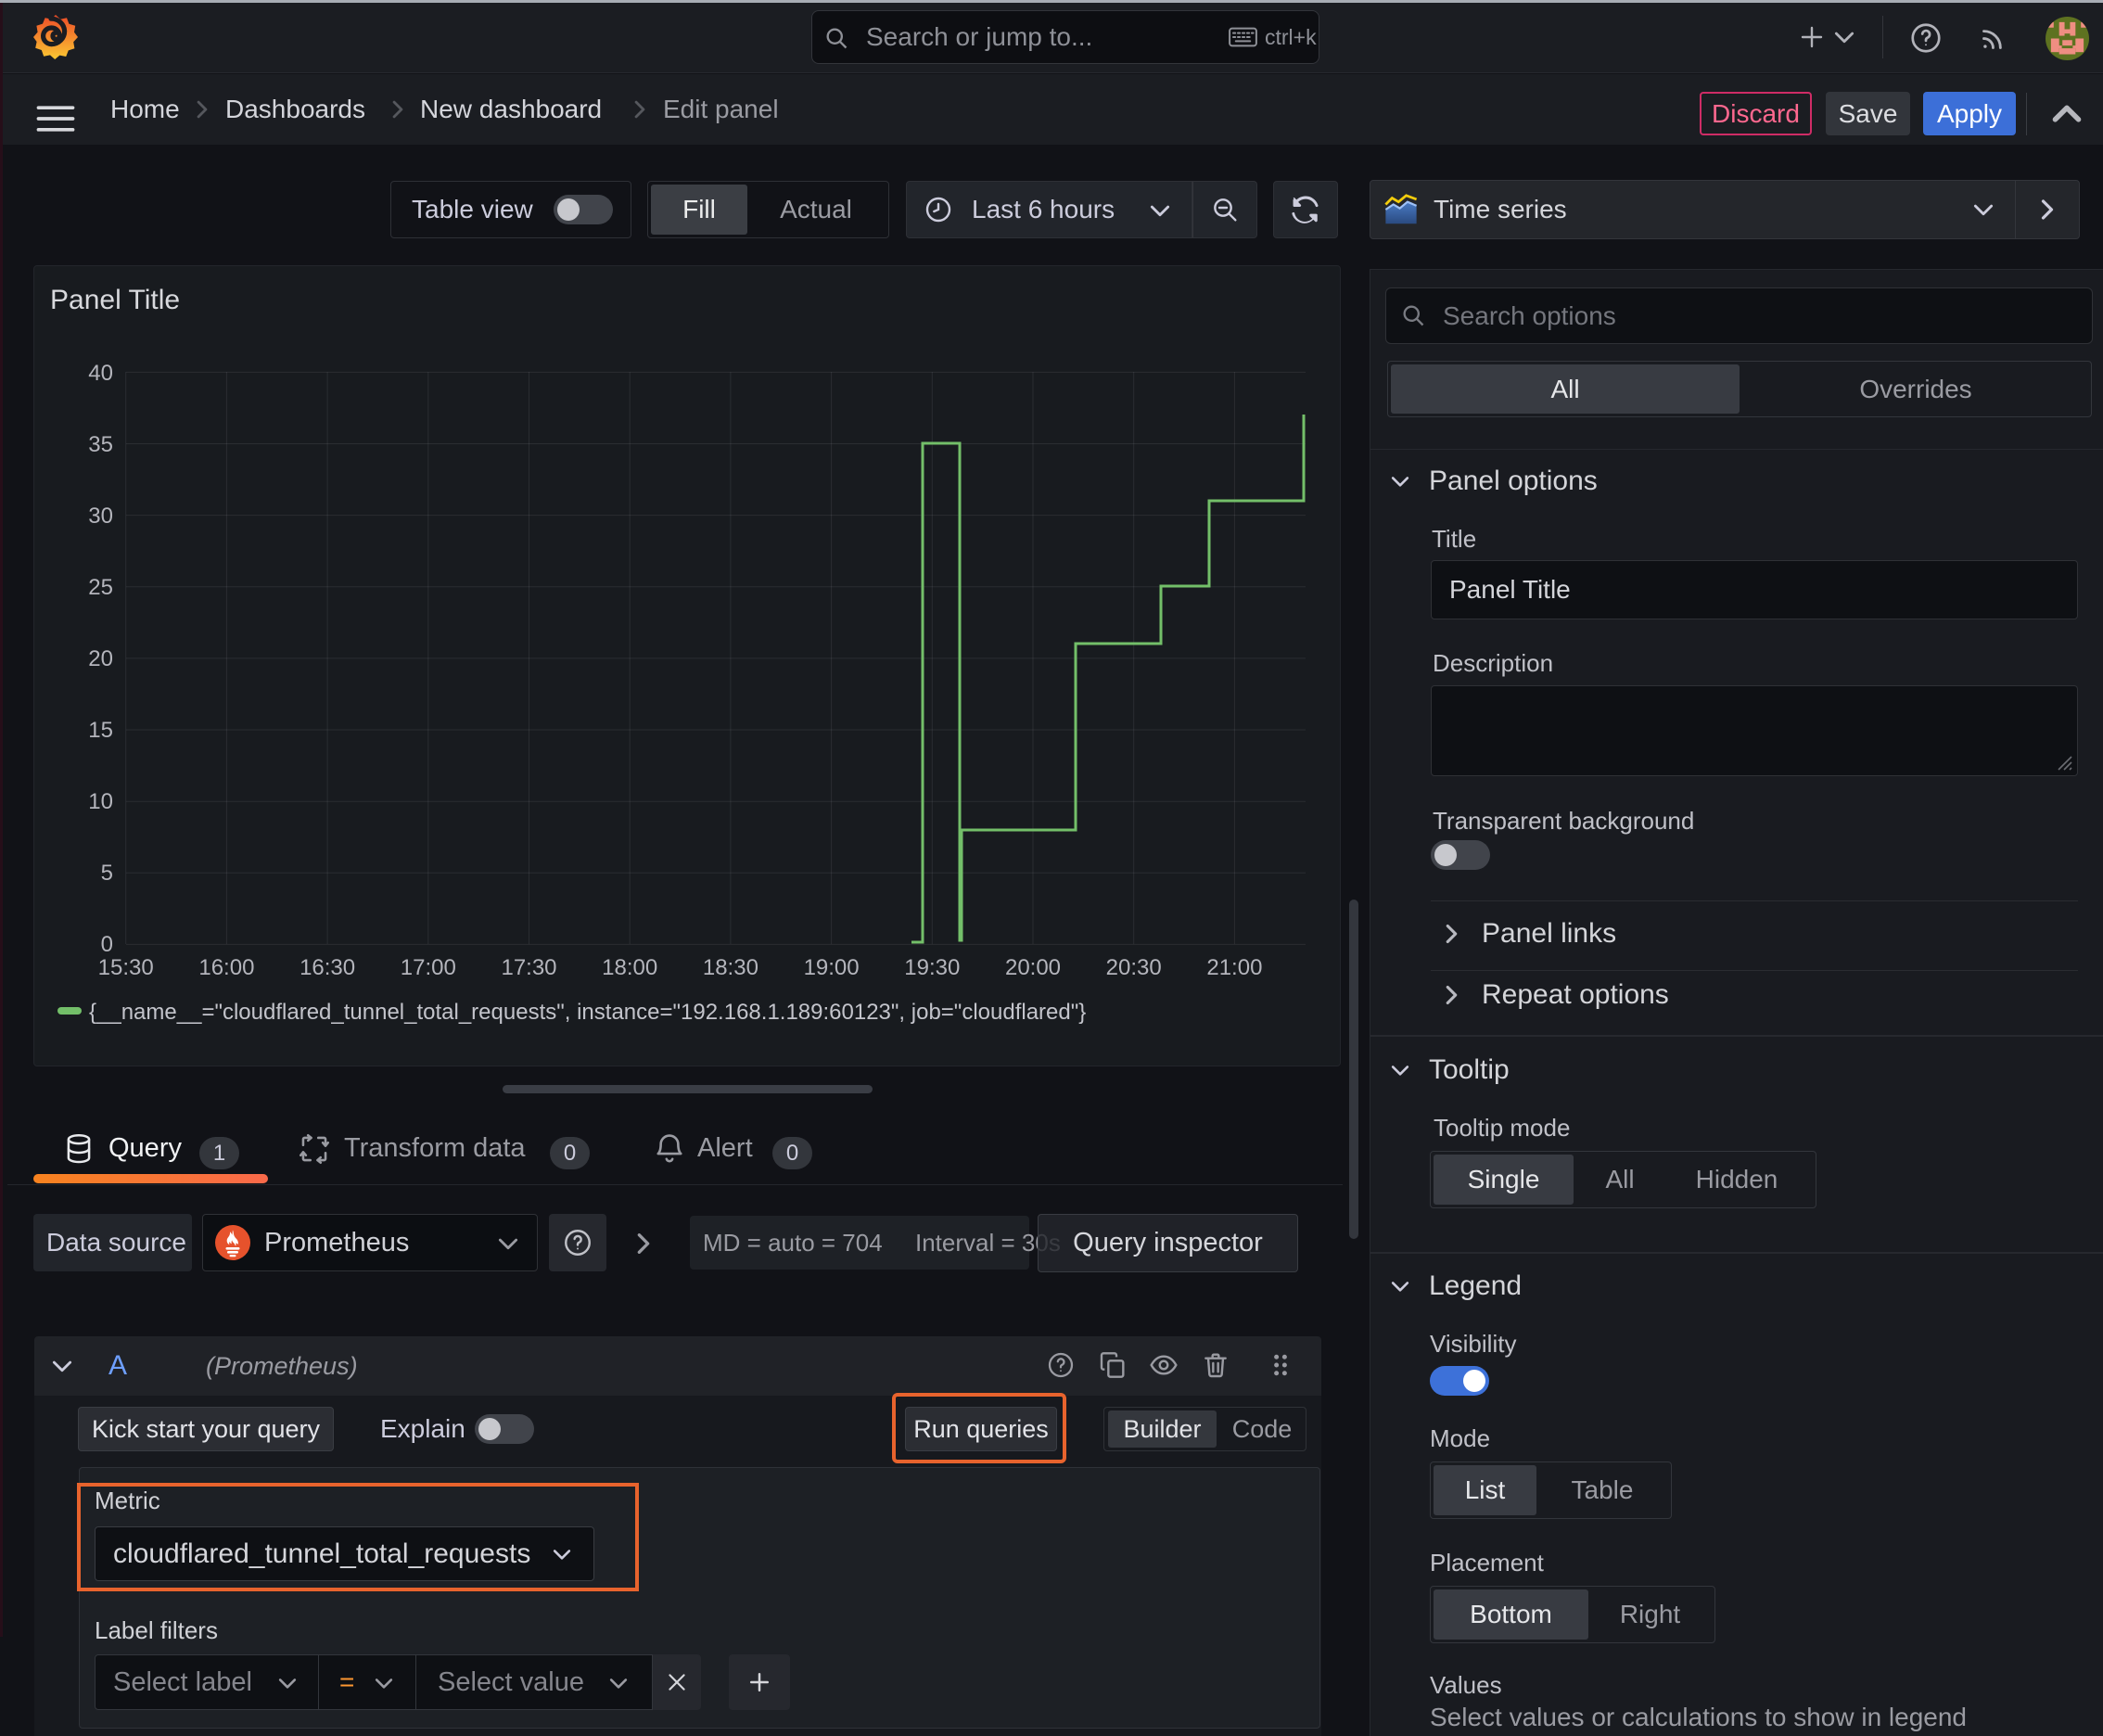  Describe the element at coordinates (100, 516) in the screenshot. I see `svg-text: 30` at that location.